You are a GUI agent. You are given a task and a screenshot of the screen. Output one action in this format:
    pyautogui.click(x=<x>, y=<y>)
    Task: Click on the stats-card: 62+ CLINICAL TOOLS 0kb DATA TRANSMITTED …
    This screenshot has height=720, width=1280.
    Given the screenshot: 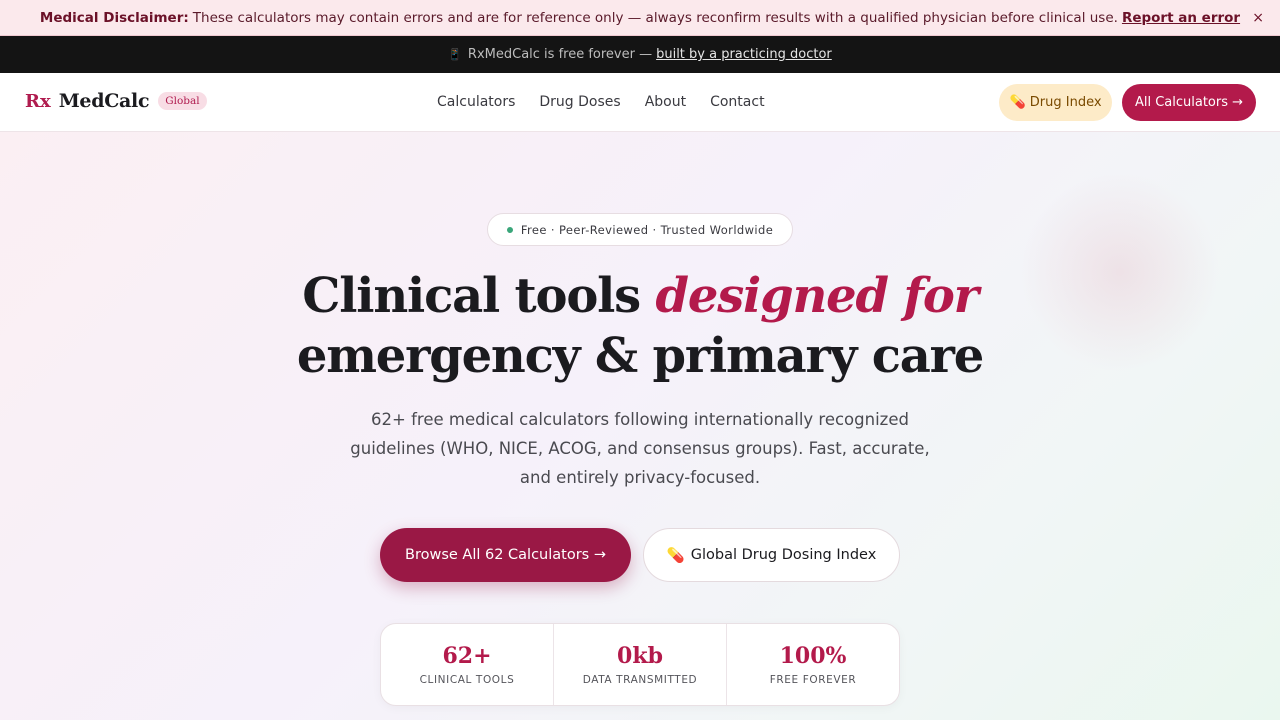 What is the action you would take?
    pyautogui.click(x=640, y=664)
    